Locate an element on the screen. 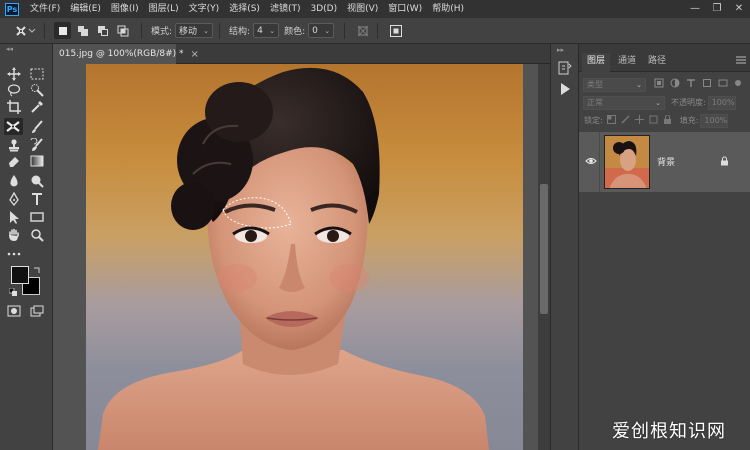 The width and height of the screenshot is (750, 450). menu-image: 图像(I) is located at coordinates (125, 9).